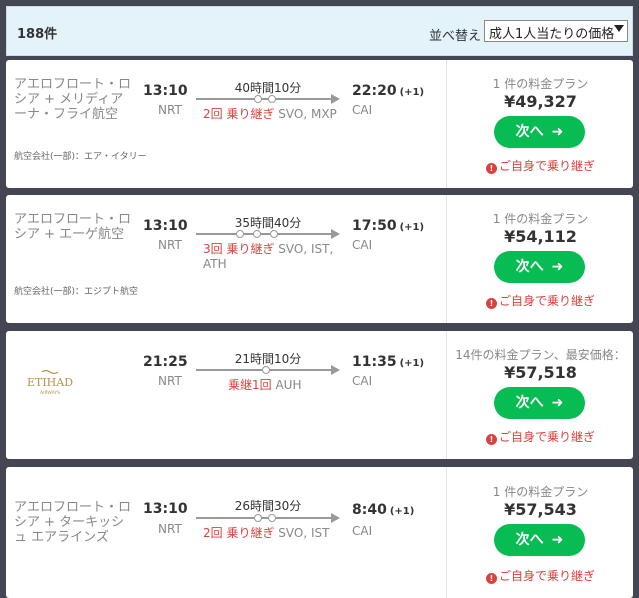  Describe the element at coordinates (374, 91) in the screenshot. I see `arrival-time-value: 22:20` at that location.